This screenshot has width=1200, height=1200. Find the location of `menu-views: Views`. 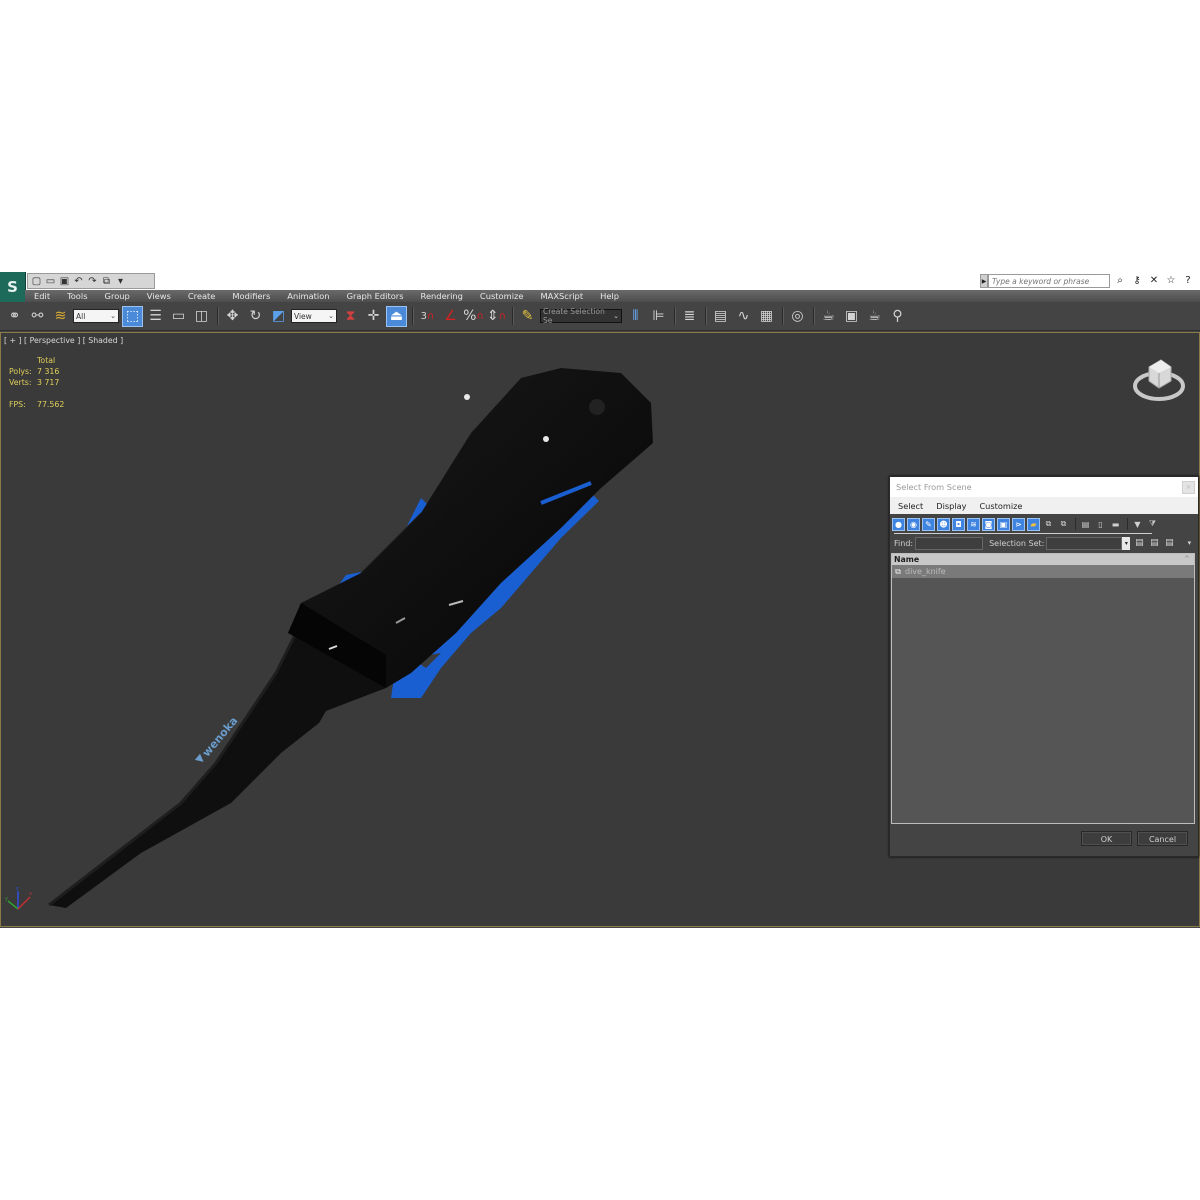

menu-views: Views is located at coordinates (158, 296).